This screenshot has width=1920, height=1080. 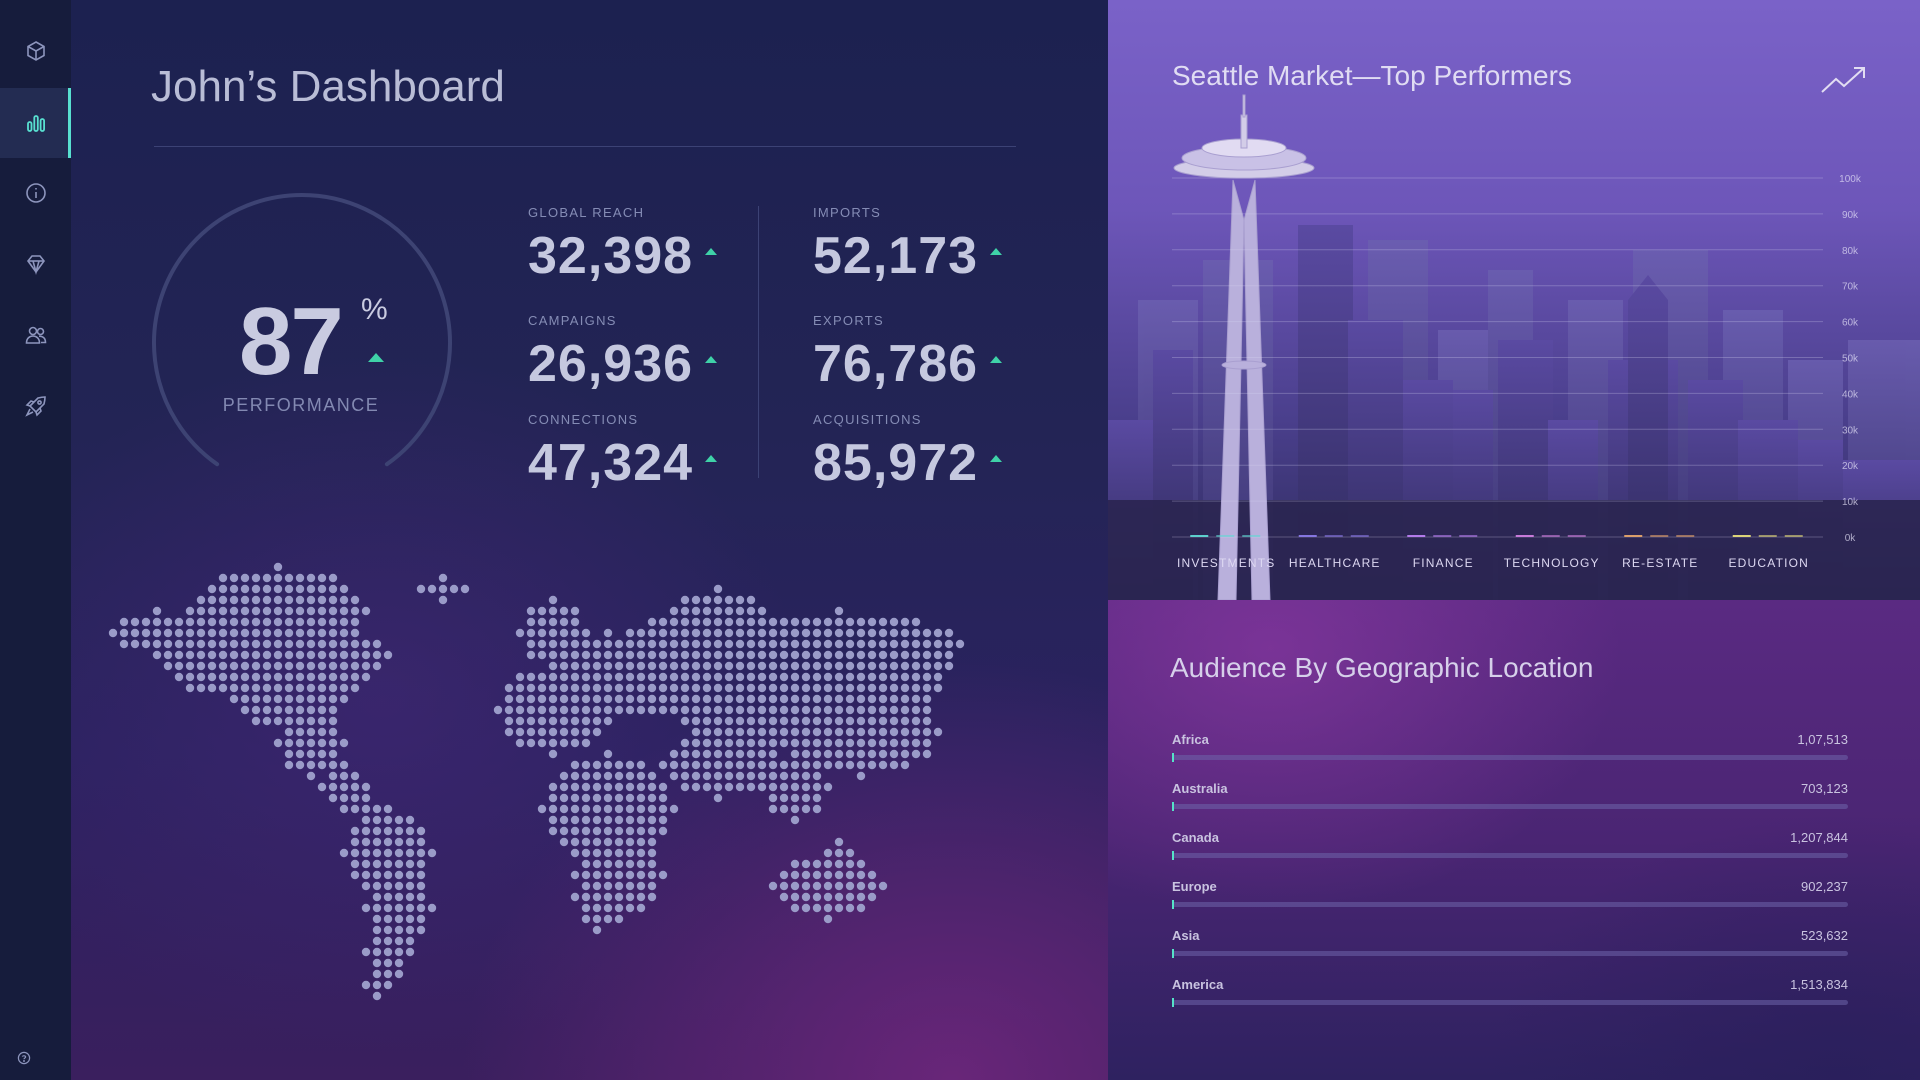 What do you see at coordinates (1510, 899) in the screenshot?
I see `geo-row: Europe 902,237` at bounding box center [1510, 899].